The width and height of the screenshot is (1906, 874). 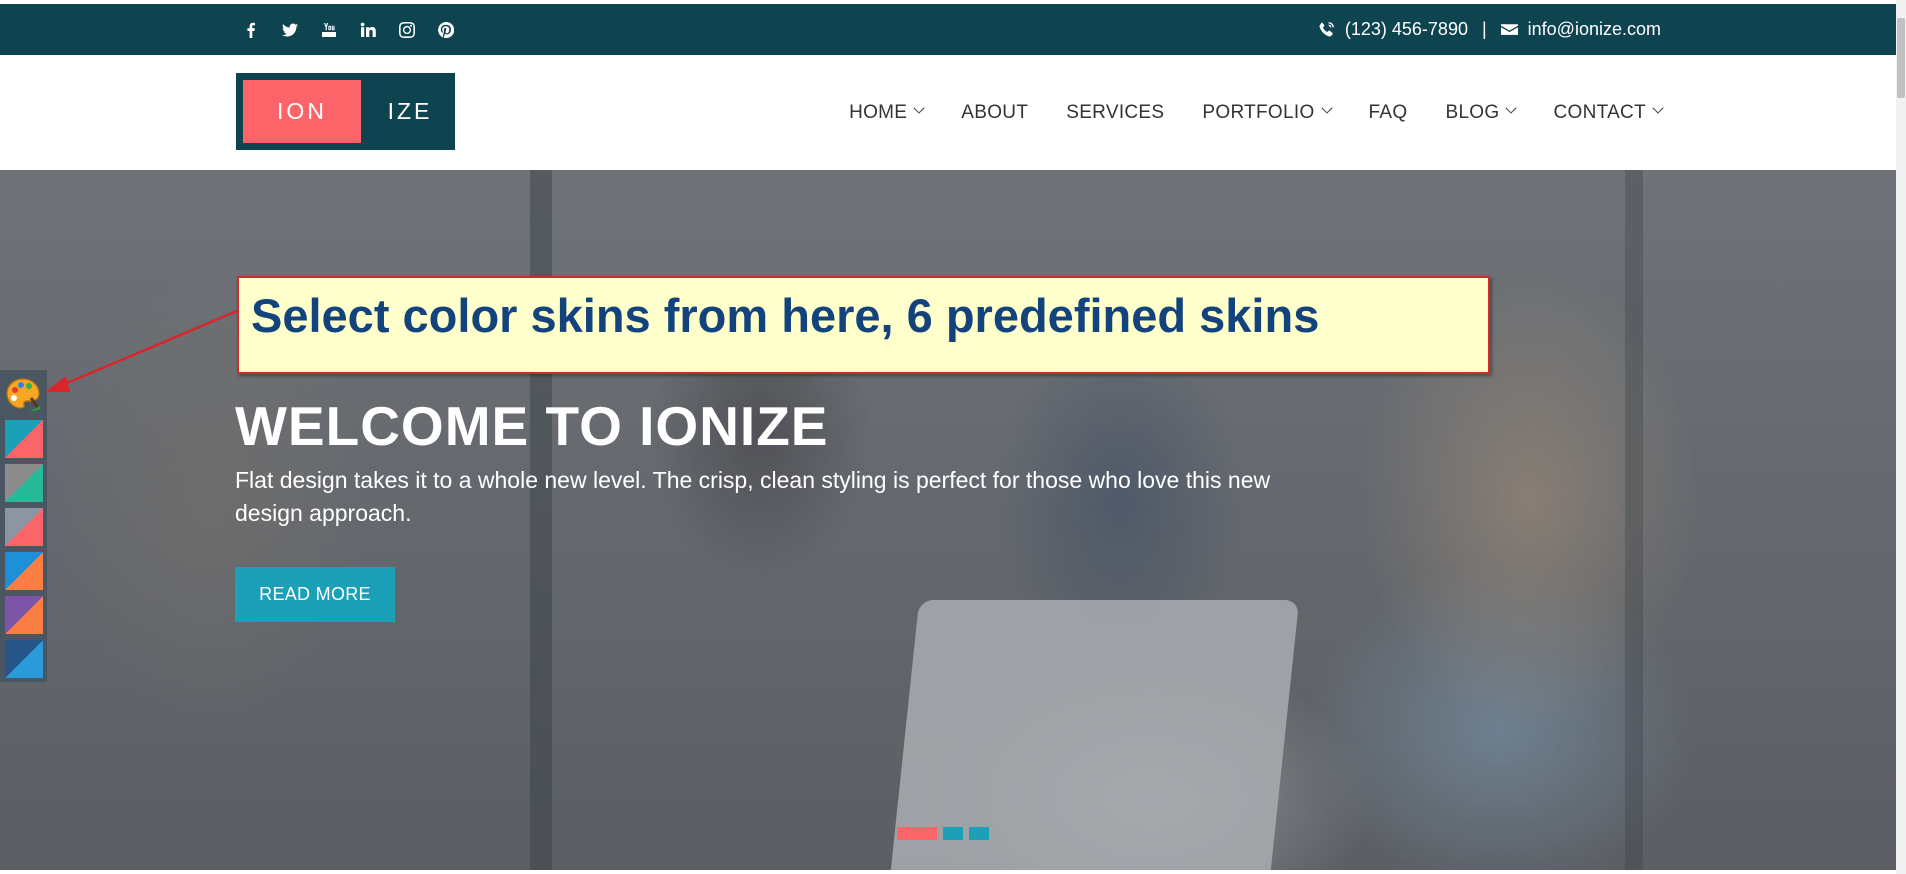 I want to click on nav-faq: FAQ, so click(x=1388, y=113).